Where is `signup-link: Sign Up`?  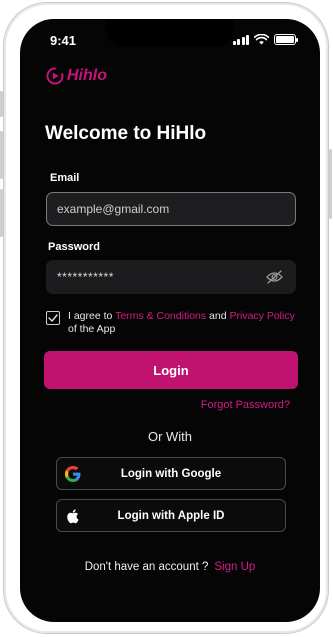
signup-link: Sign Up is located at coordinates (234, 567).